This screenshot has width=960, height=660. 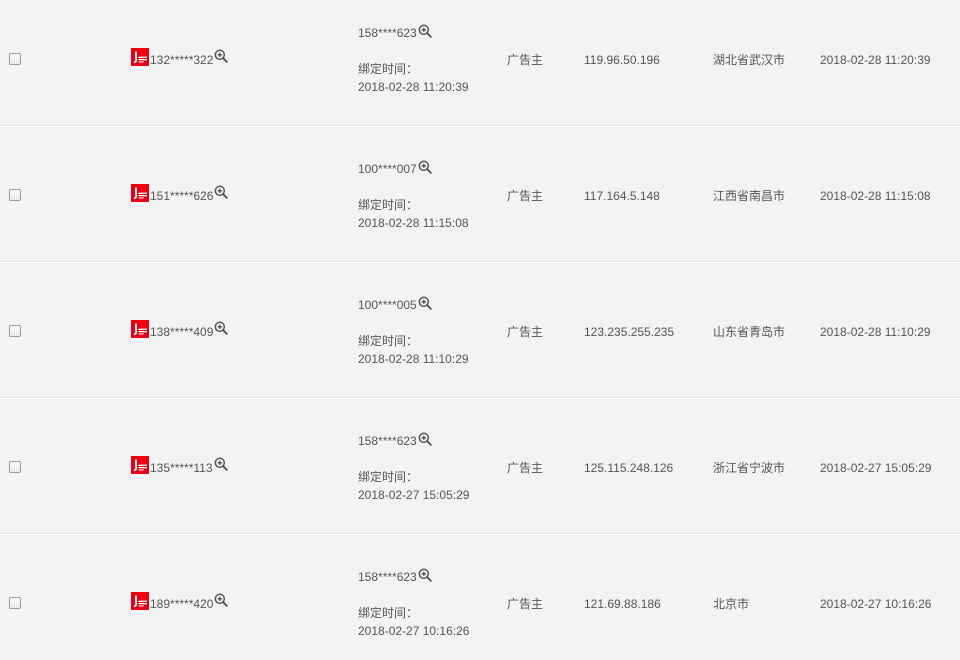 I want to click on bind-time-value: 2018-02-28 11:10:29, so click(x=413, y=359).